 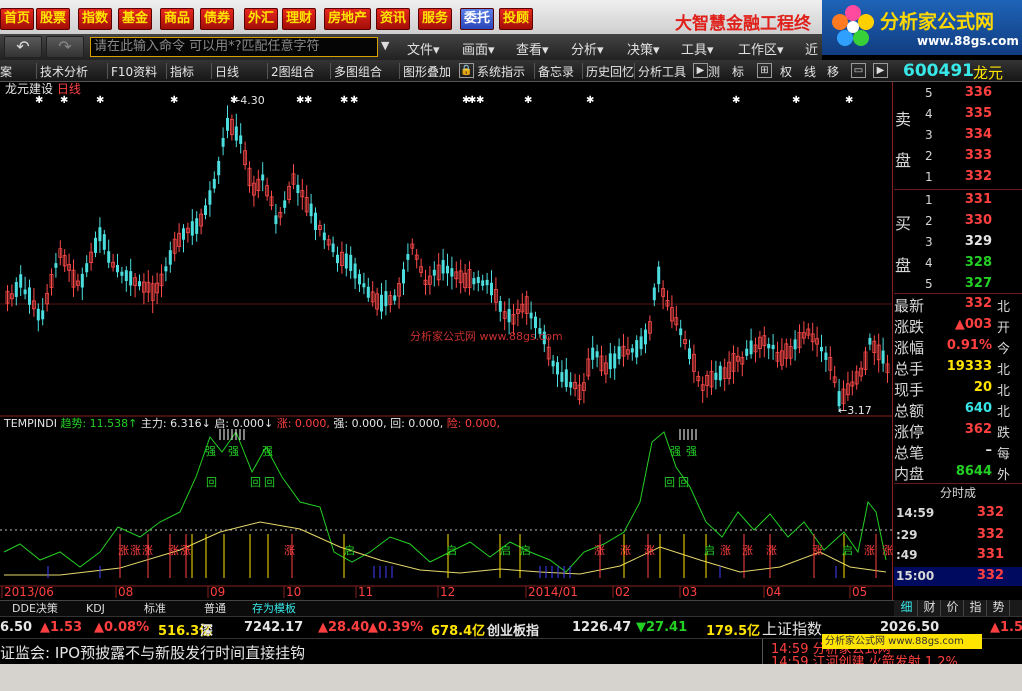 What do you see at coordinates (227, 71) in the screenshot?
I see `toolbar-item-4: 日线` at bounding box center [227, 71].